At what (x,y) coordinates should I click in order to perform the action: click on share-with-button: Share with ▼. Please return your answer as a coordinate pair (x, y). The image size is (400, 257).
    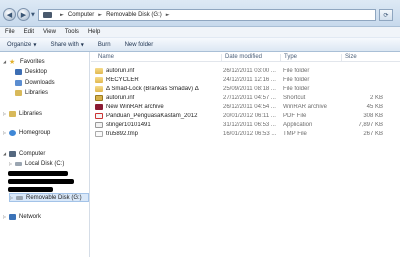
    Looking at the image, I should click on (66, 45).